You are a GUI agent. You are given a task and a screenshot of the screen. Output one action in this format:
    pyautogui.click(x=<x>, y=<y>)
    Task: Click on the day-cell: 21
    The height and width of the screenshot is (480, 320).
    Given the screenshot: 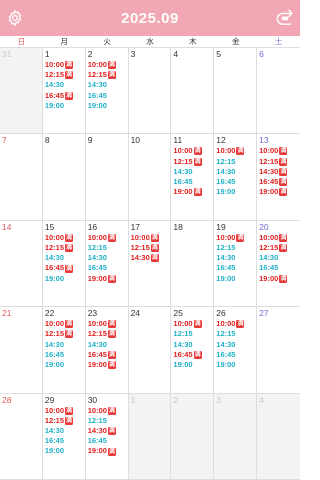 What is the action you would take?
    pyautogui.click(x=21, y=350)
    